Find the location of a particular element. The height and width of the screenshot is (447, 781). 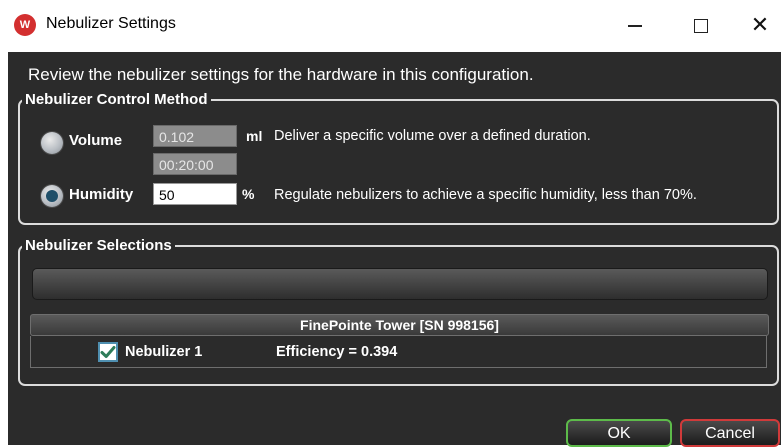

maximize-button is located at coordinates (701, 26).